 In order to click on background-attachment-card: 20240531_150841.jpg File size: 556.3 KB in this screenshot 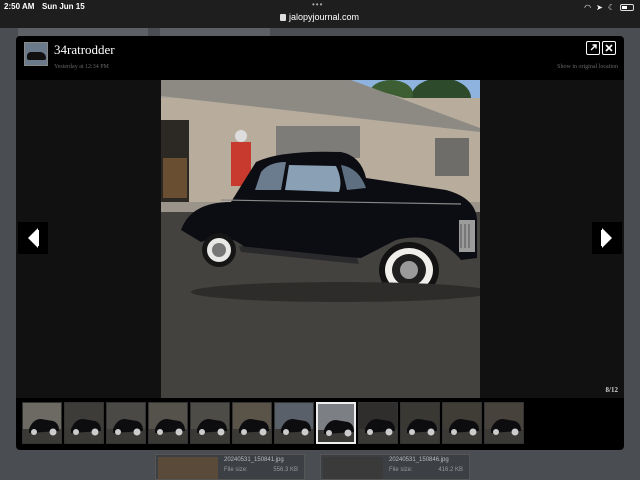, I will do `click(230, 467)`.